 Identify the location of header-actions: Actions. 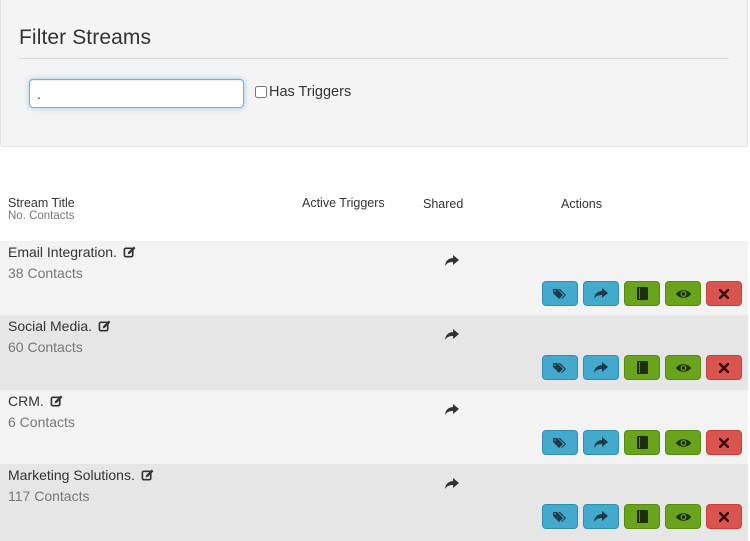
(581, 204).